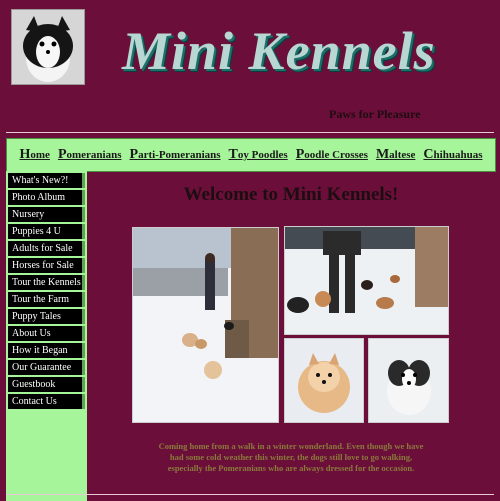  I want to click on sidebar-link: Puppy Tales, so click(46, 316).